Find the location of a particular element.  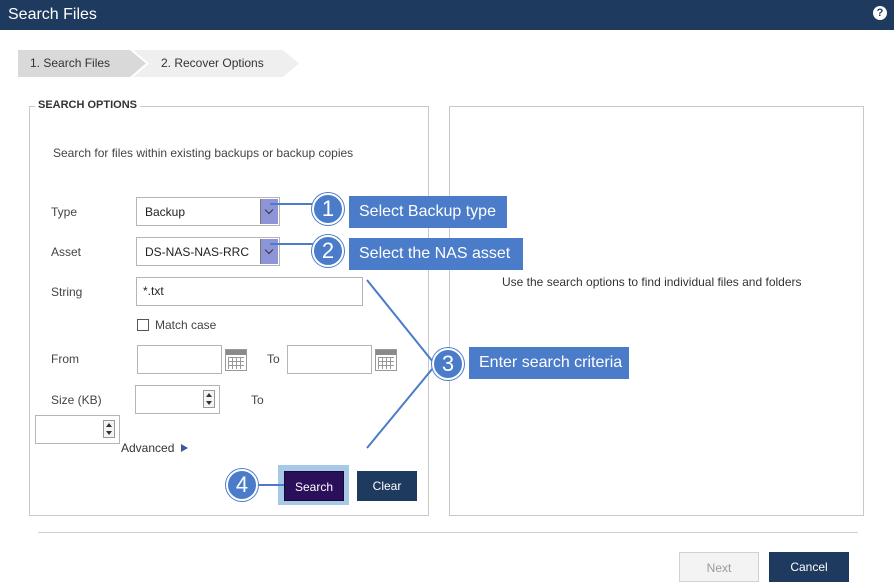

callout-3-number: 3 is located at coordinates (448, 364).